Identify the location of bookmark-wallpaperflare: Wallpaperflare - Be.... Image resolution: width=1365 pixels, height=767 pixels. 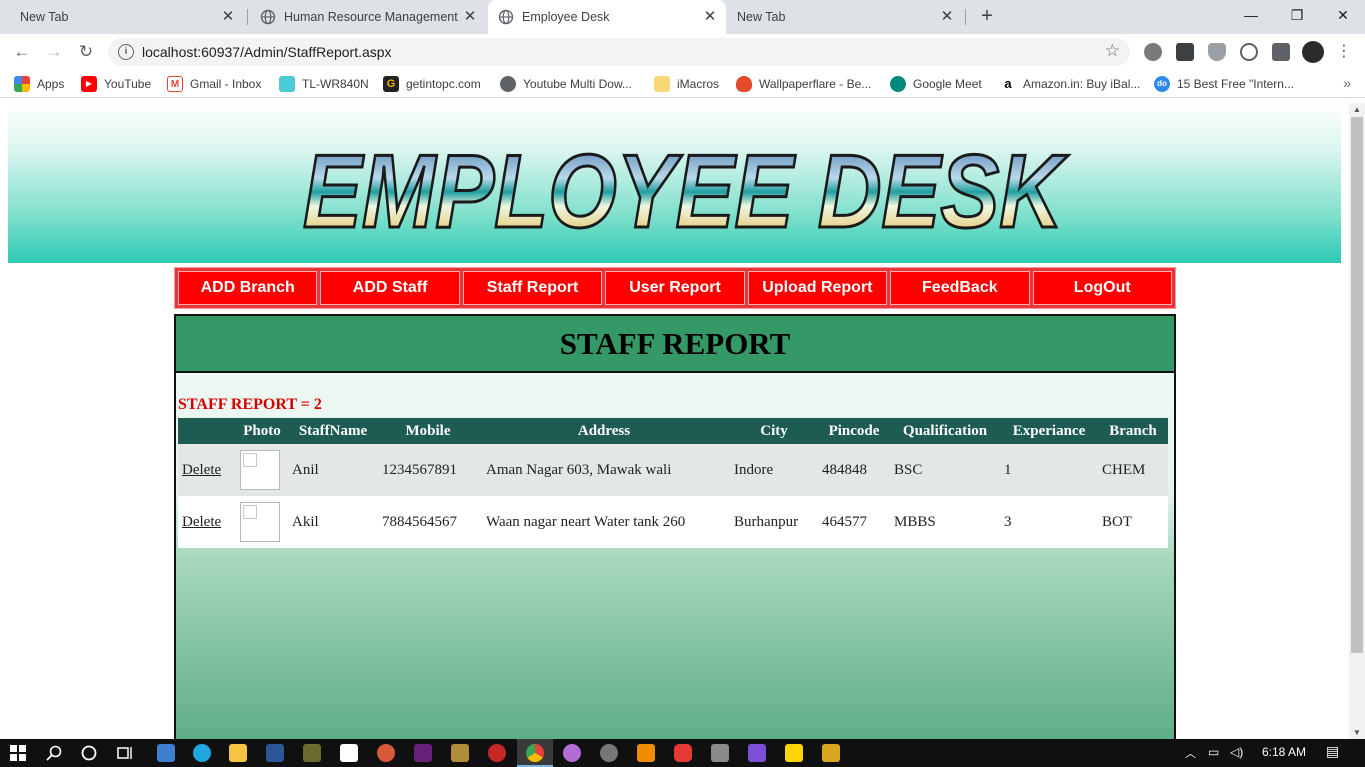
(803, 84).